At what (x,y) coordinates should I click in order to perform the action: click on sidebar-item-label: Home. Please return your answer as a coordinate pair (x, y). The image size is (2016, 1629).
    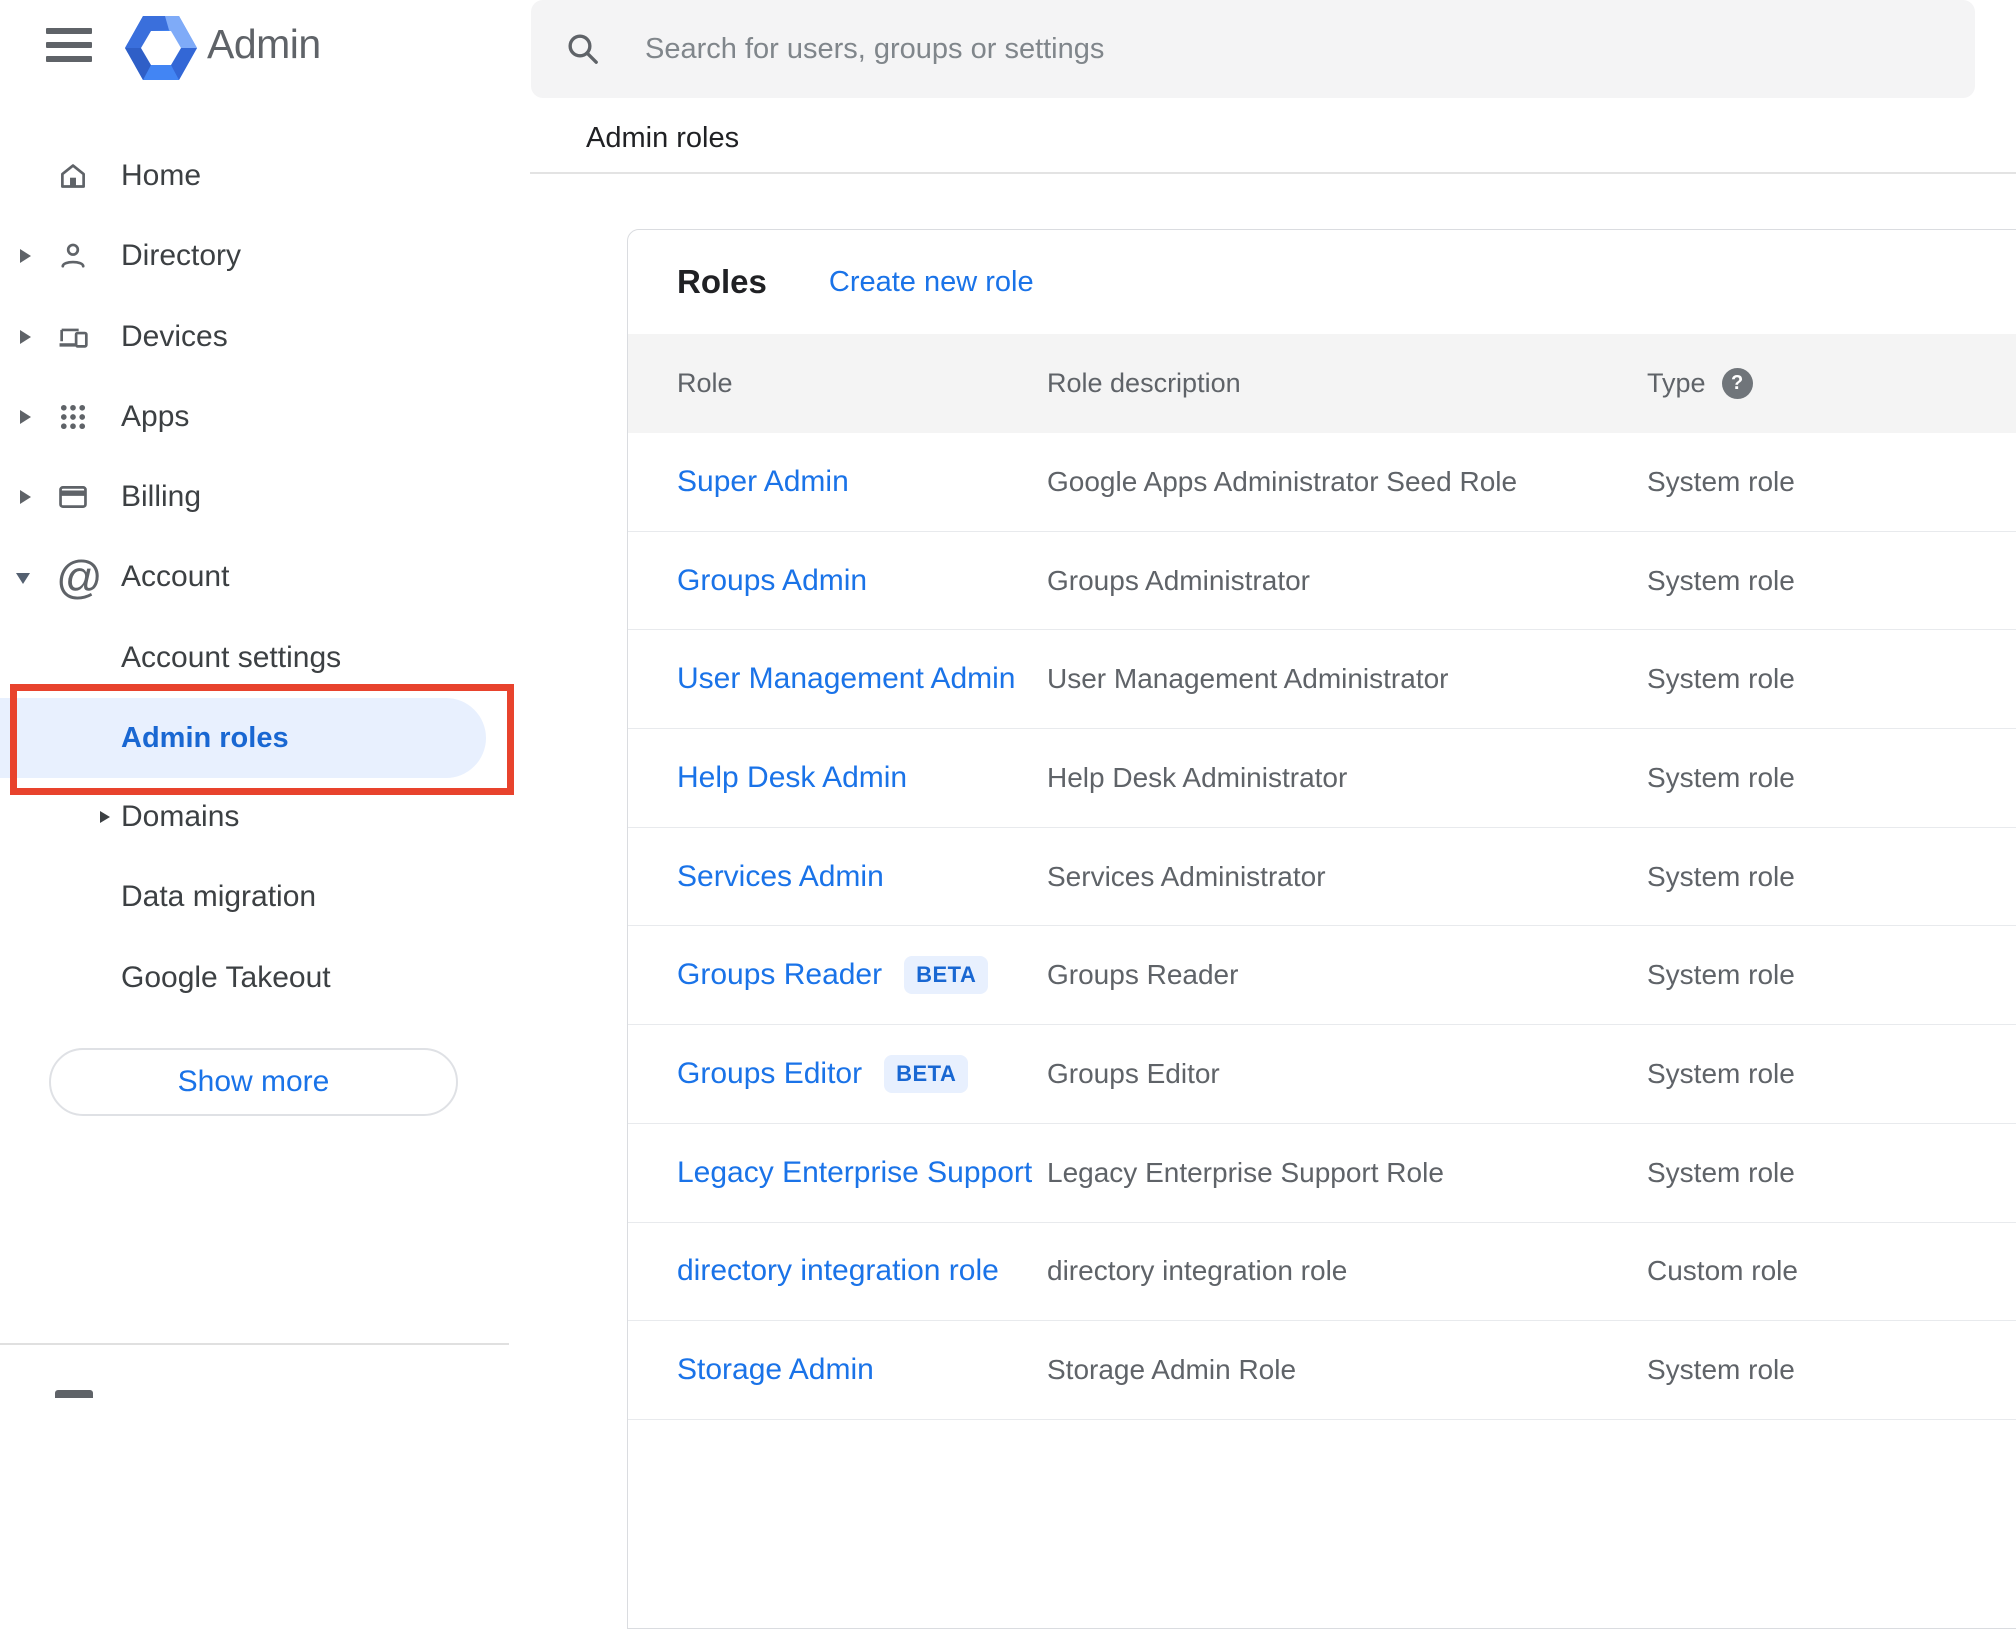
    Looking at the image, I should click on (161, 175).